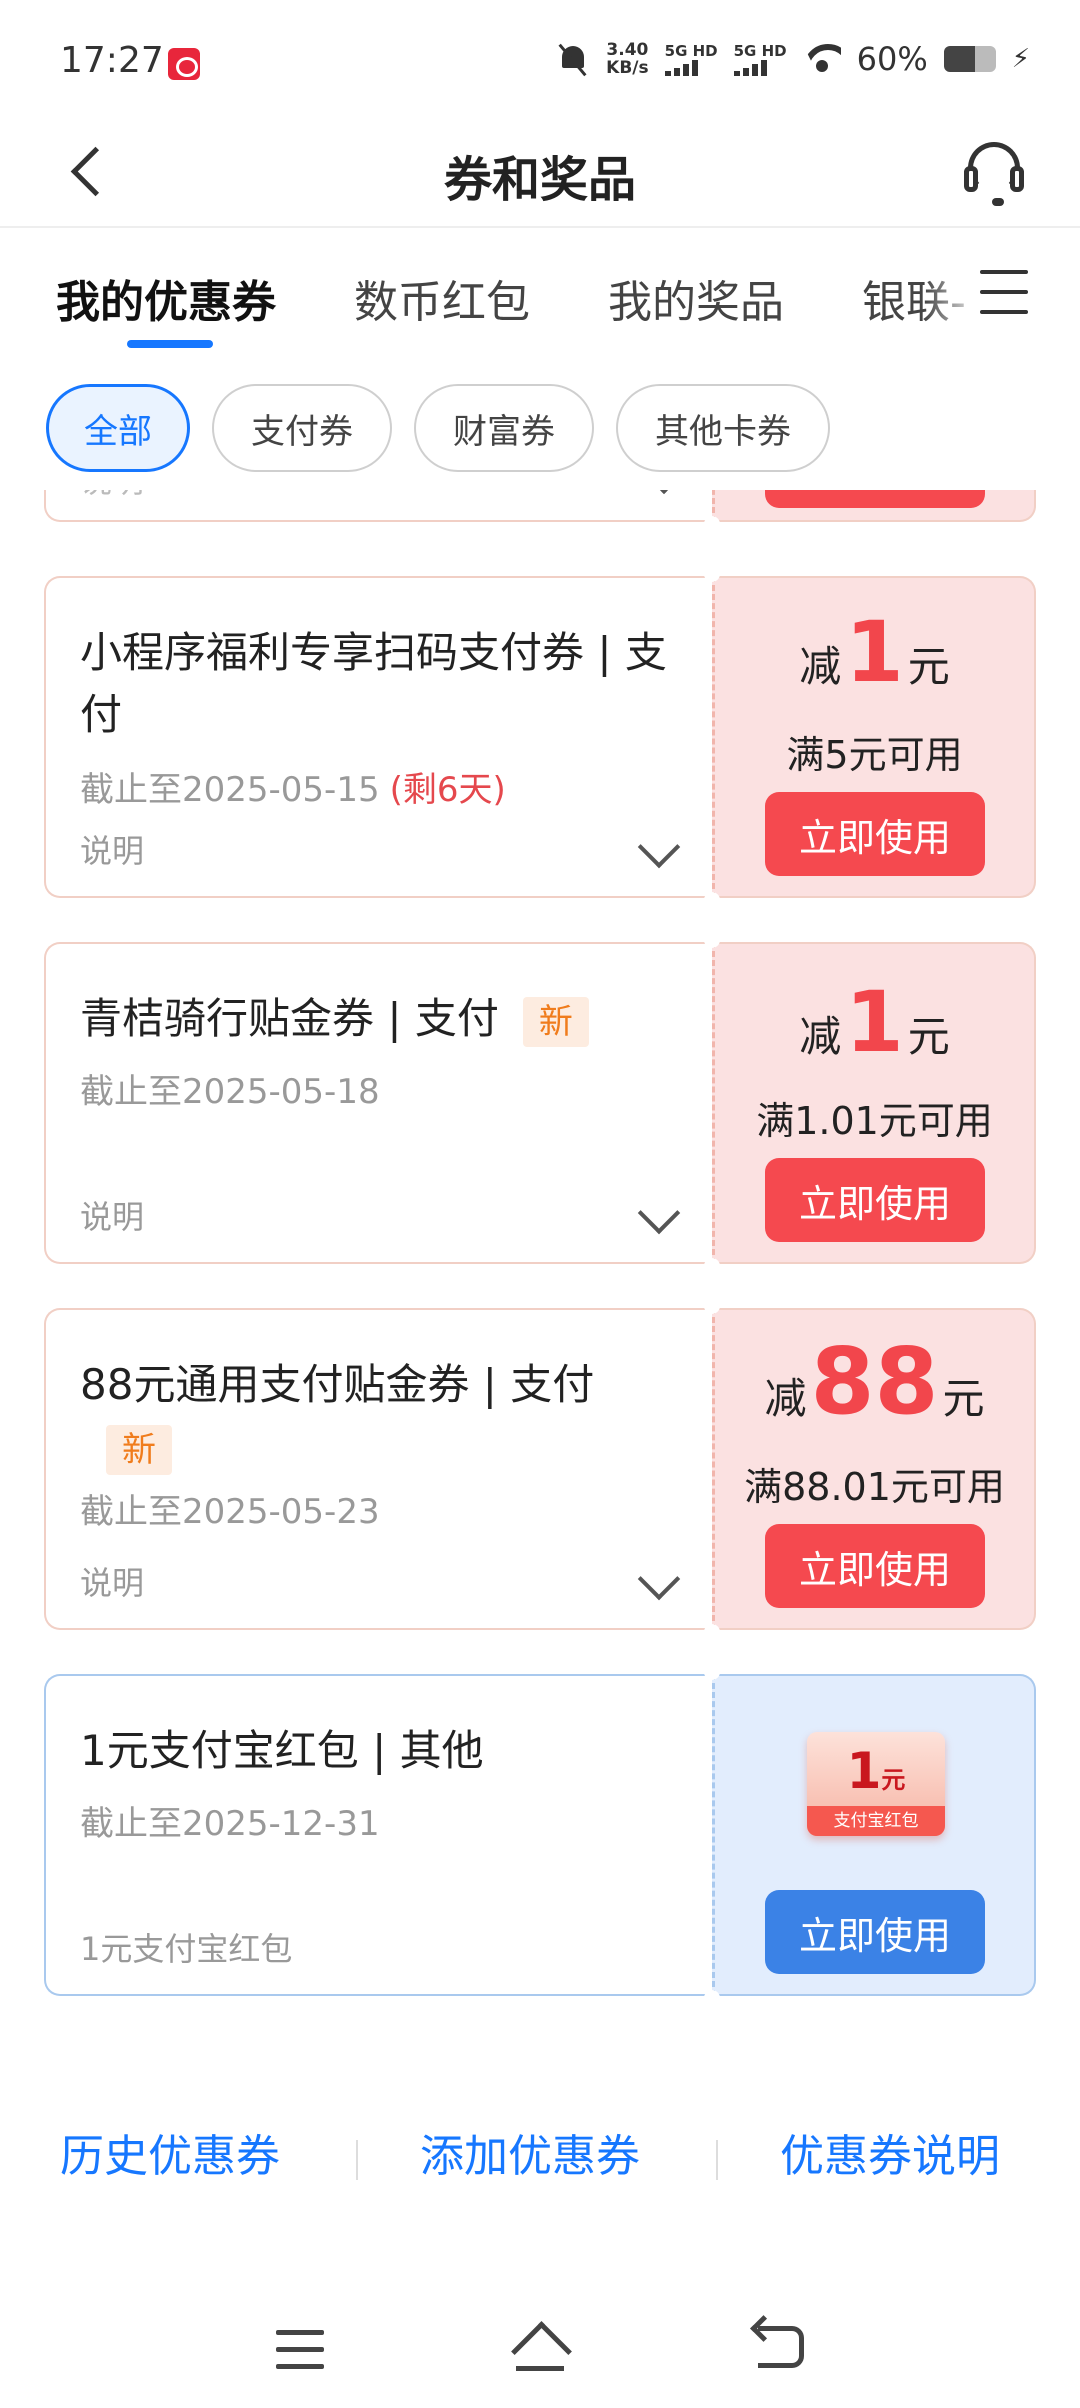 The image size is (1080, 2408). I want to click on add-coupon-link: 添加优惠券, so click(530, 2152).